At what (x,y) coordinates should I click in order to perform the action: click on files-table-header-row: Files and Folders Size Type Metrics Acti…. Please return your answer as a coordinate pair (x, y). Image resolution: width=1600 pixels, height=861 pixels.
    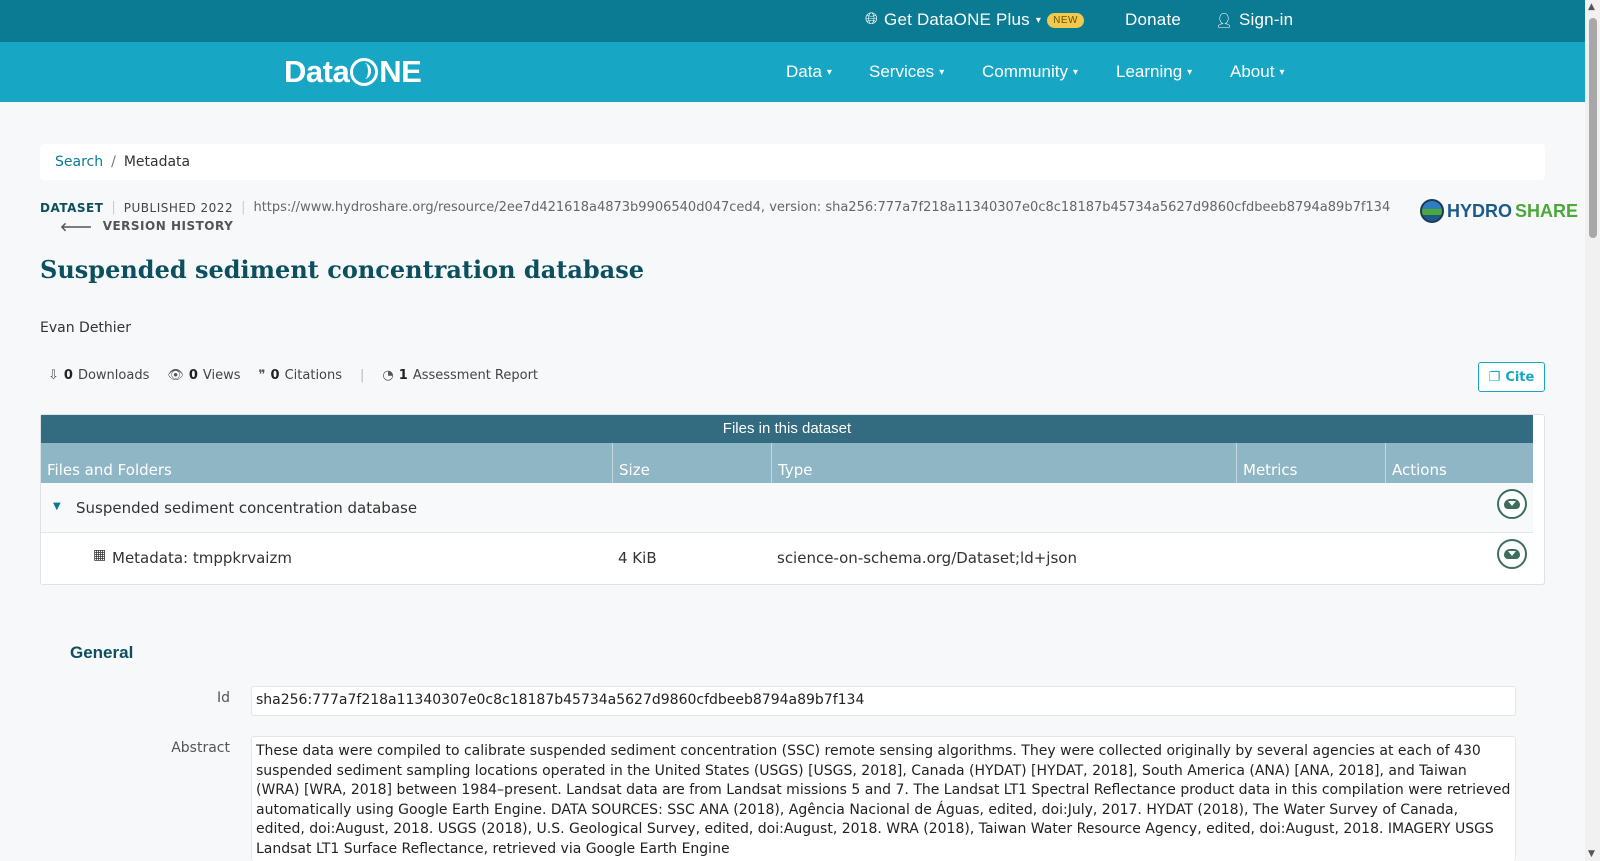
    Looking at the image, I should click on (787, 463).